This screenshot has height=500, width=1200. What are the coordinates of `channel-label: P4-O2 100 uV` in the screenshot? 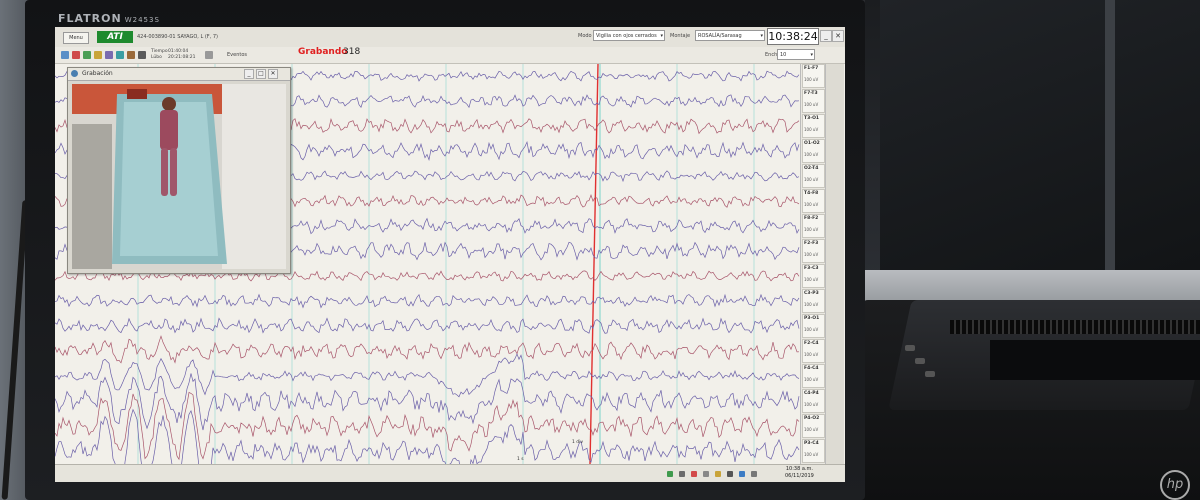 It's located at (813, 426).